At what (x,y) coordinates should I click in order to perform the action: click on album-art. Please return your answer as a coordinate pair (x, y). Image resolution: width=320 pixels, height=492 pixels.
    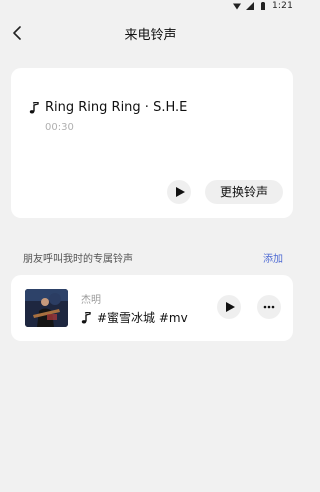
    Looking at the image, I should click on (46, 308).